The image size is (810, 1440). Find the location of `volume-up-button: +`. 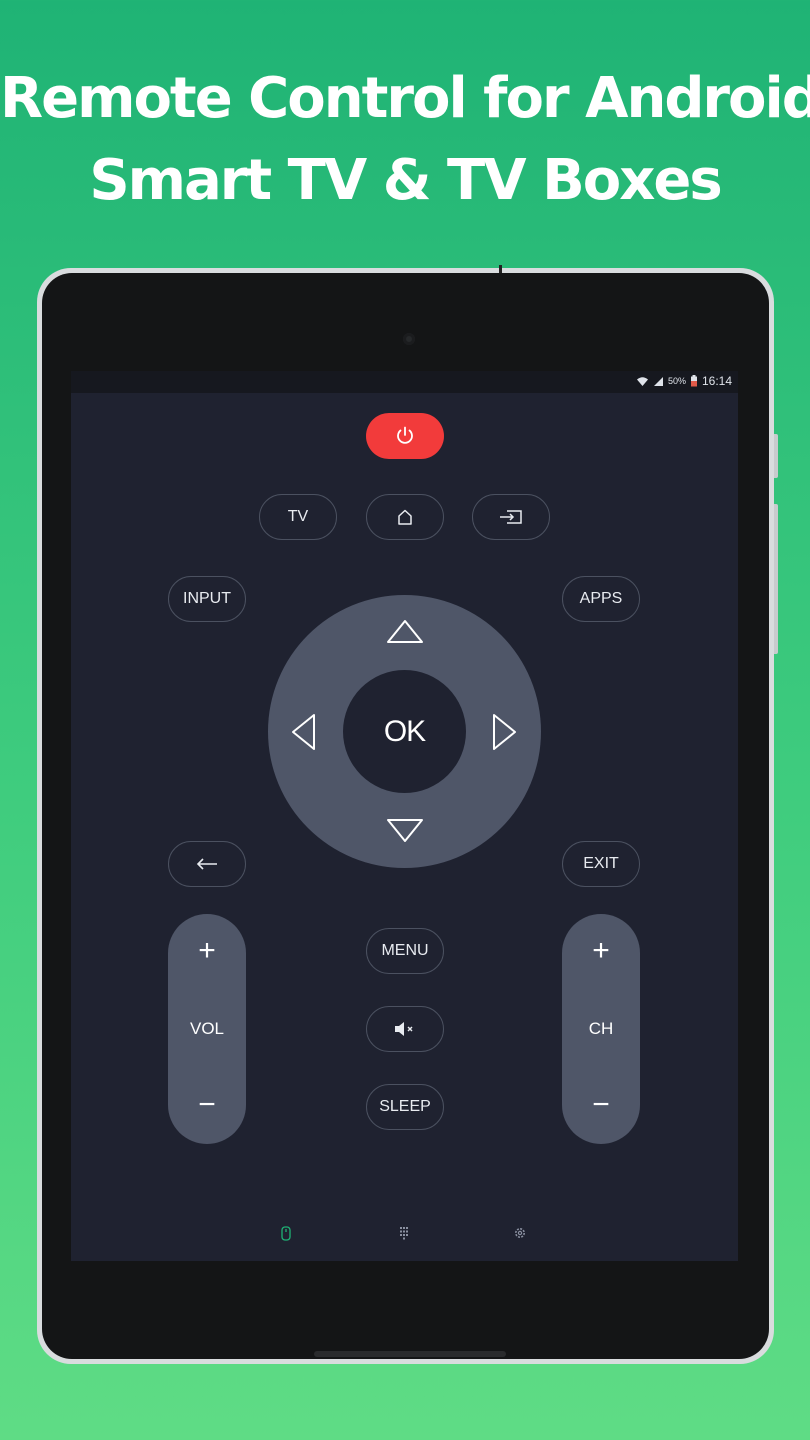

volume-up-button: + is located at coordinates (207, 951).